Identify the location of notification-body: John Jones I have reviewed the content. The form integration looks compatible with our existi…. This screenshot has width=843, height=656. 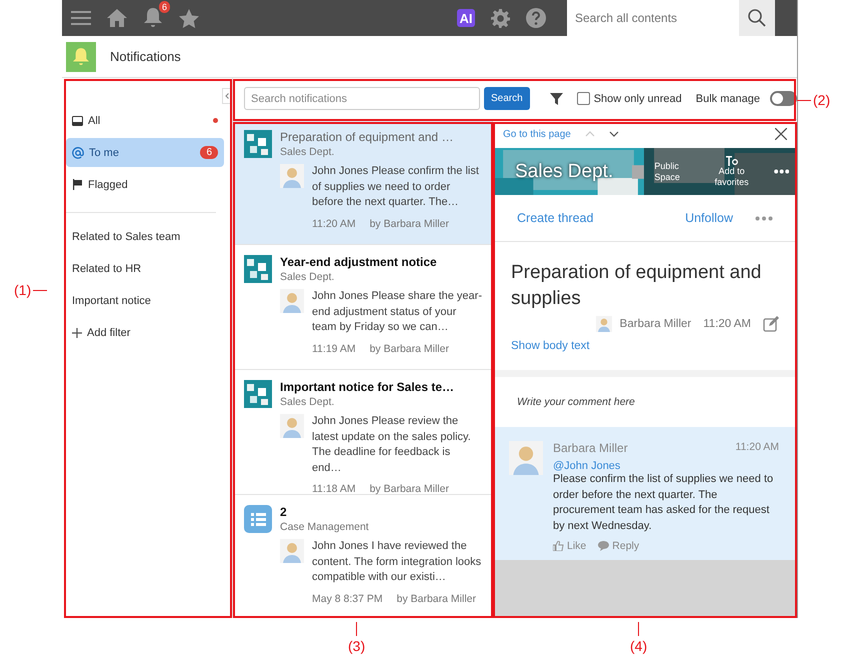
(397, 562).